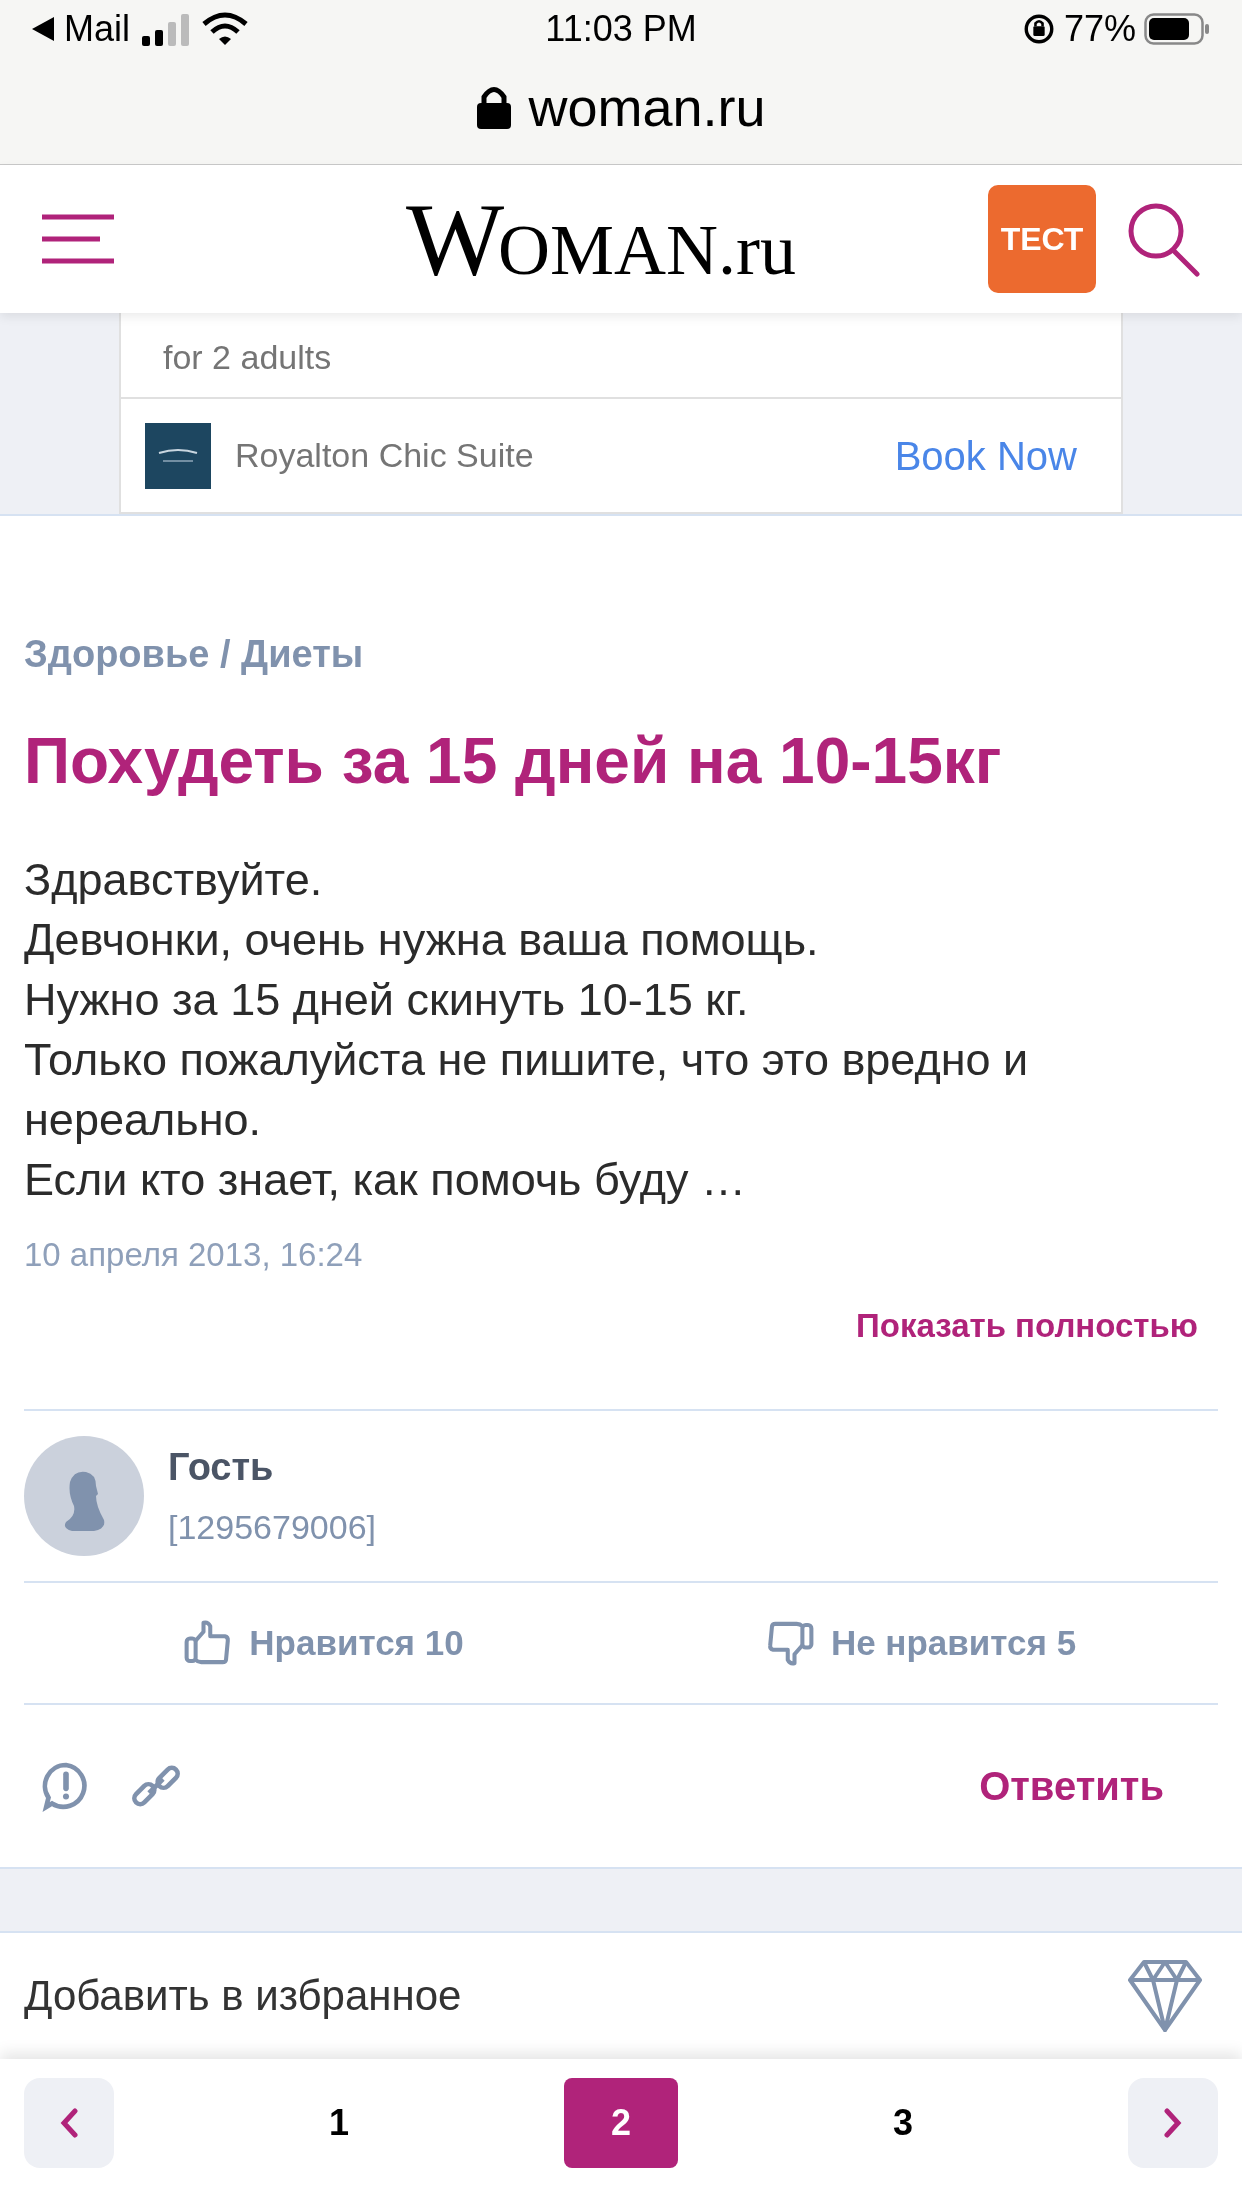 The image size is (1242, 2208). What do you see at coordinates (221, 1467) in the screenshot?
I see `author-name: Гость` at bounding box center [221, 1467].